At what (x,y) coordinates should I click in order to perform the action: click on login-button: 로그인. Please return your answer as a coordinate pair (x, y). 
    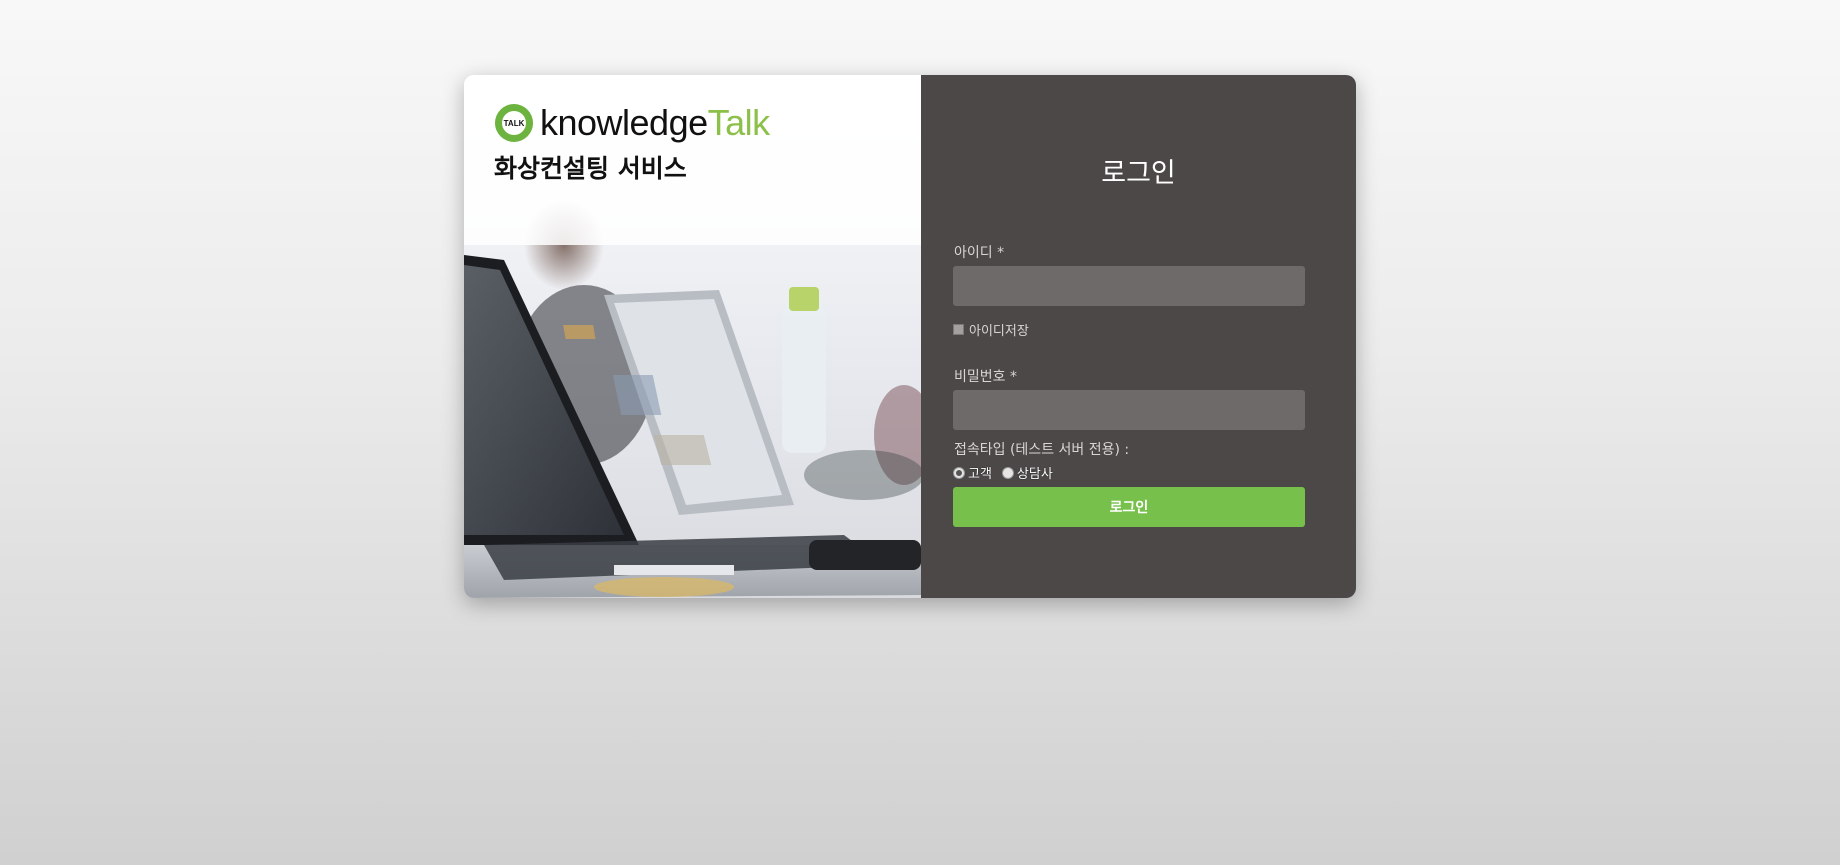
    Looking at the image, I should click on (1129, 507).